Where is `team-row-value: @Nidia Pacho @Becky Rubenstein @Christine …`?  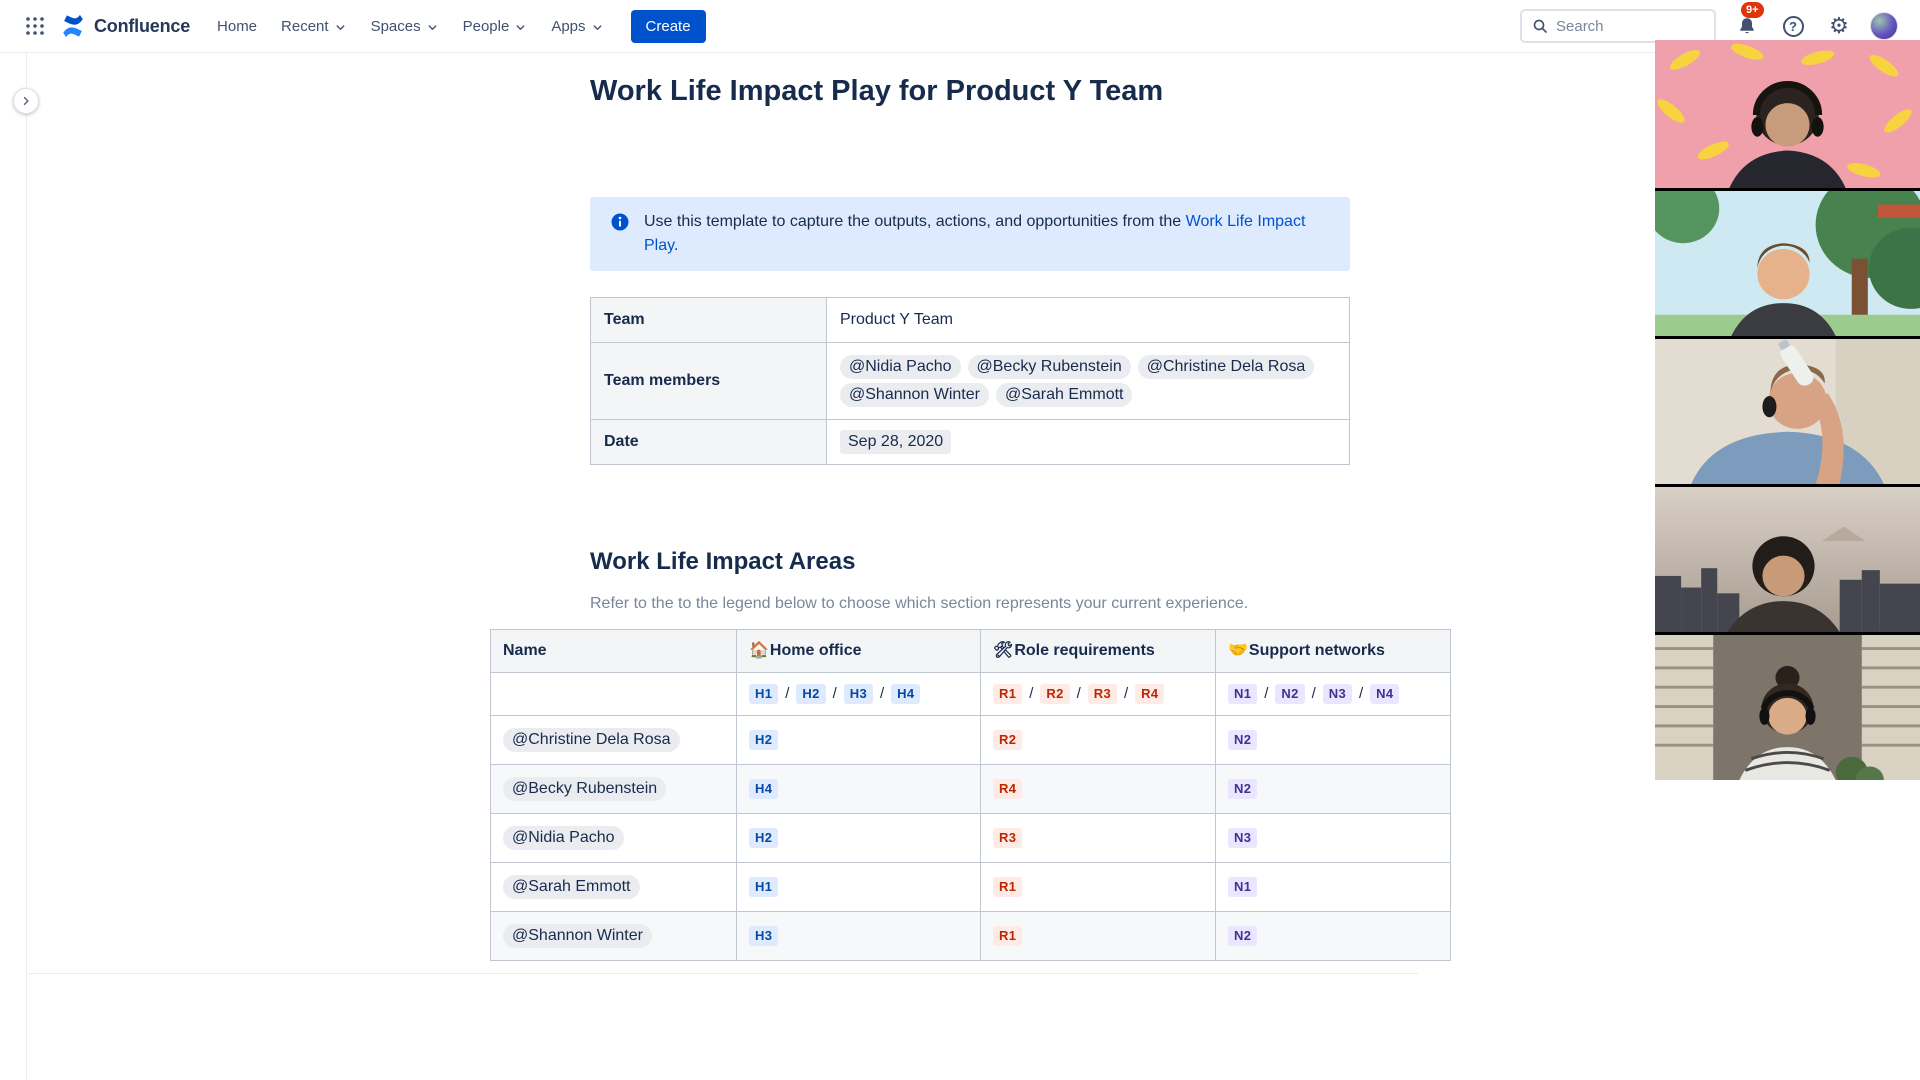
team-row-value: @Nidia Pacho @Becky Rubenstein @Christine … is located at coordinates (1088, 381).